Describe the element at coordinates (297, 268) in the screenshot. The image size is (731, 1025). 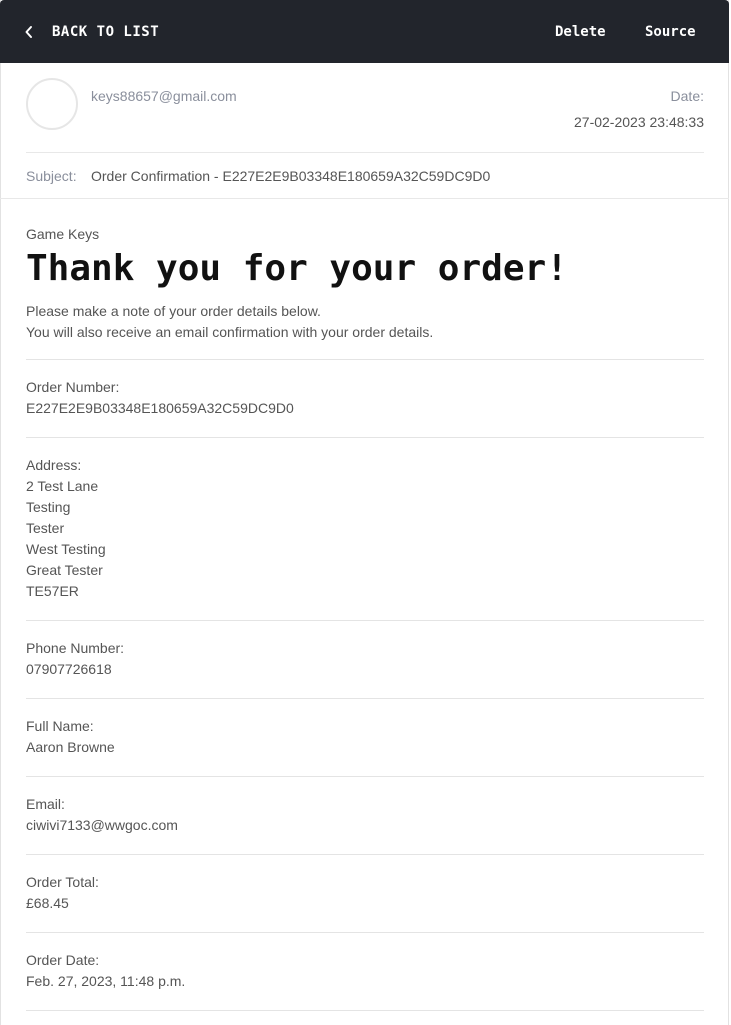
I see `page-title: Thank you for your order!` at that location.